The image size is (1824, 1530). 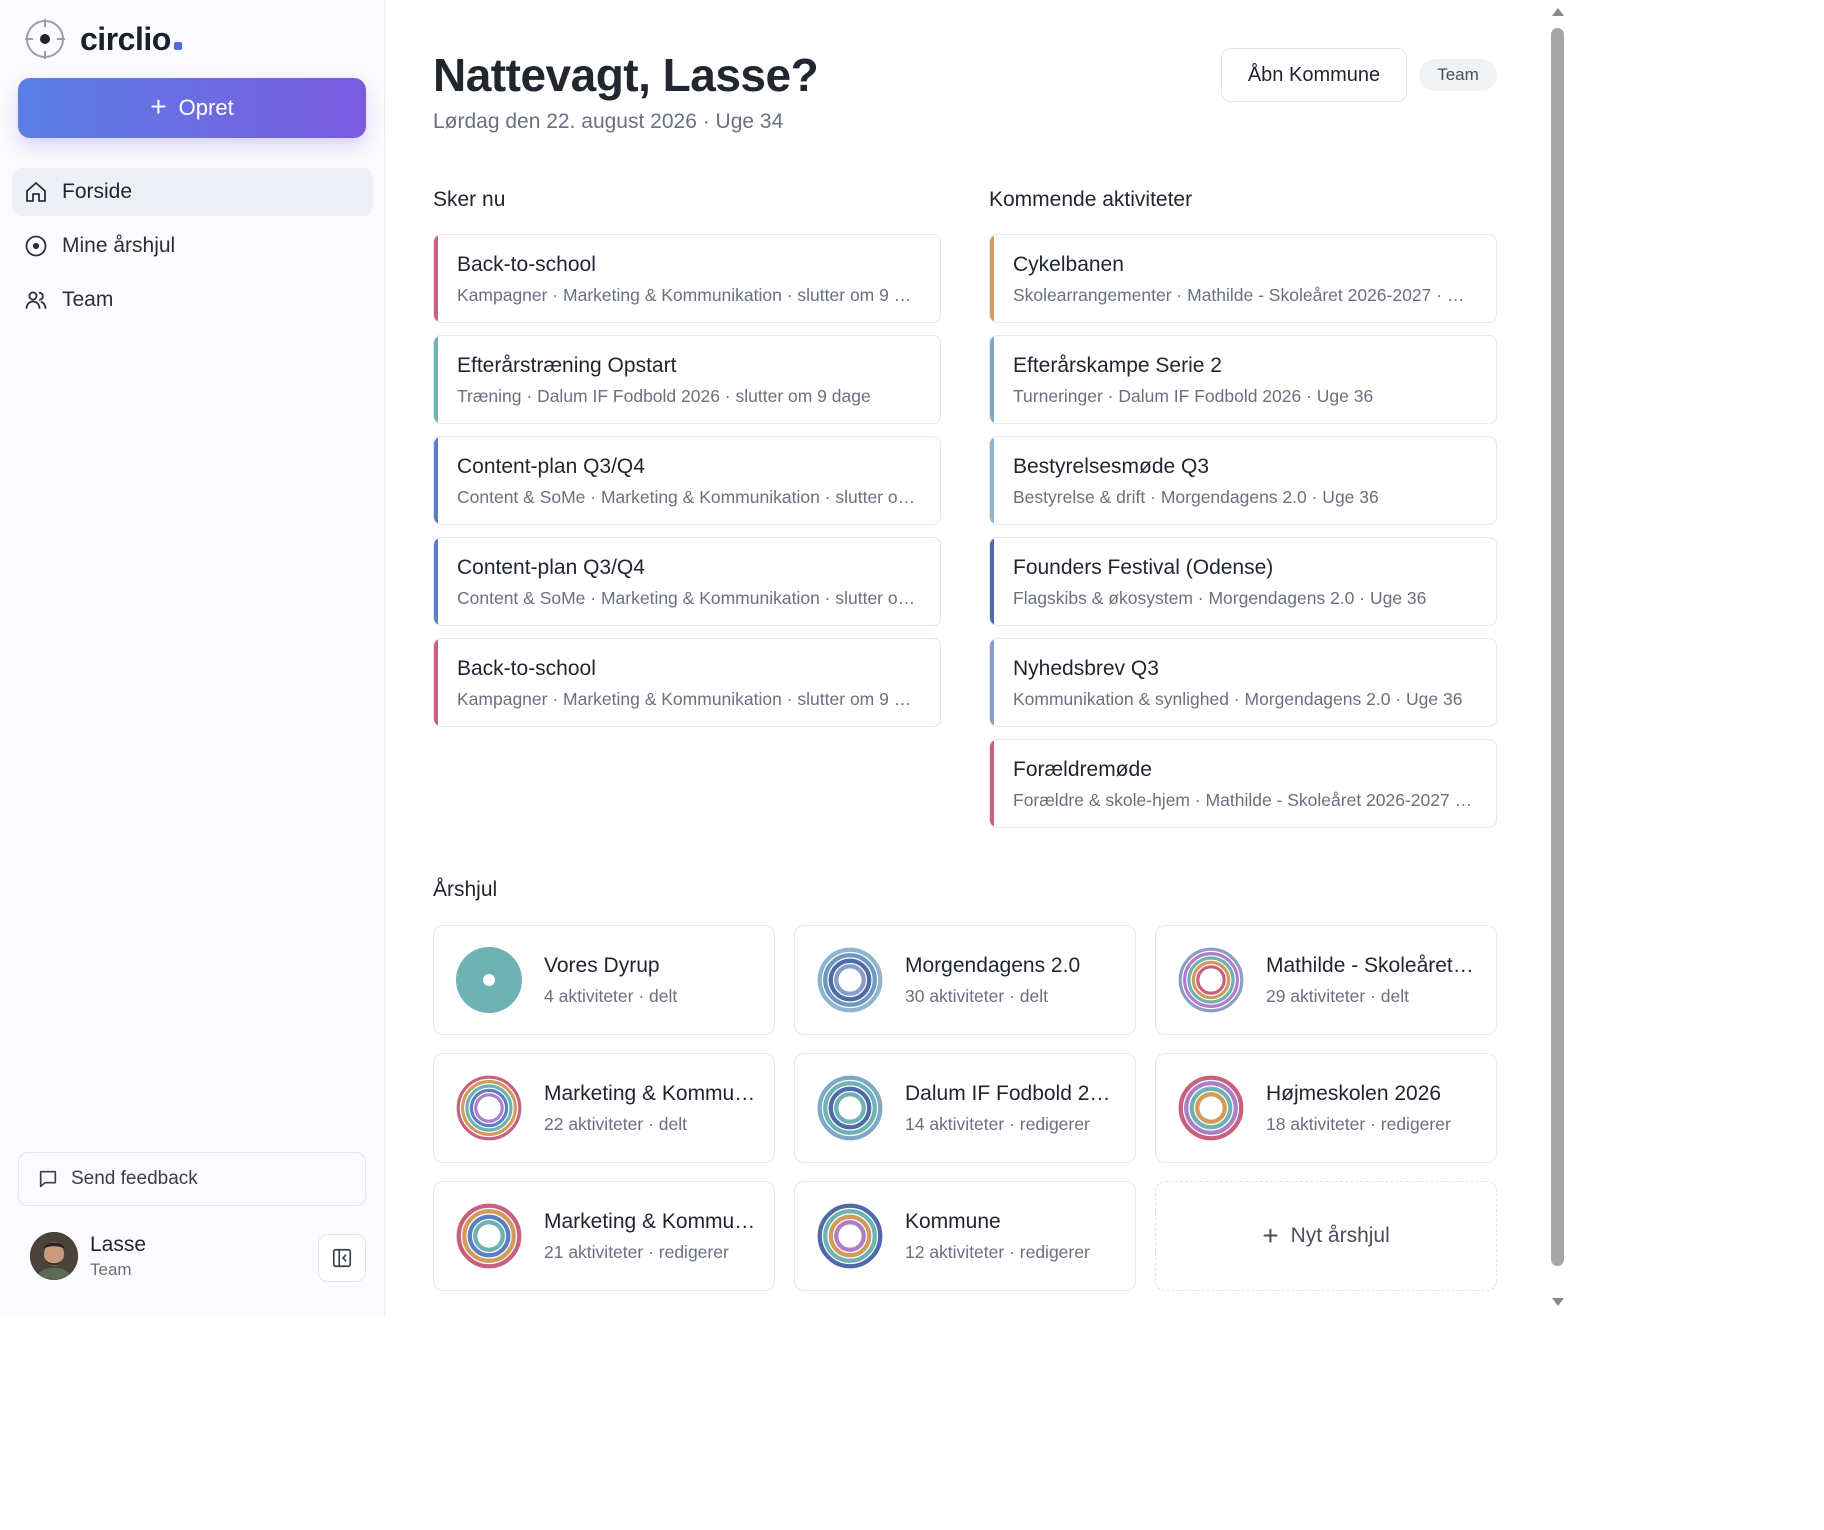 What do you see at coordinates (526, 264) in the screenshot?
I see `activity-title: Back-to-school` at bounding box center [526, 264].